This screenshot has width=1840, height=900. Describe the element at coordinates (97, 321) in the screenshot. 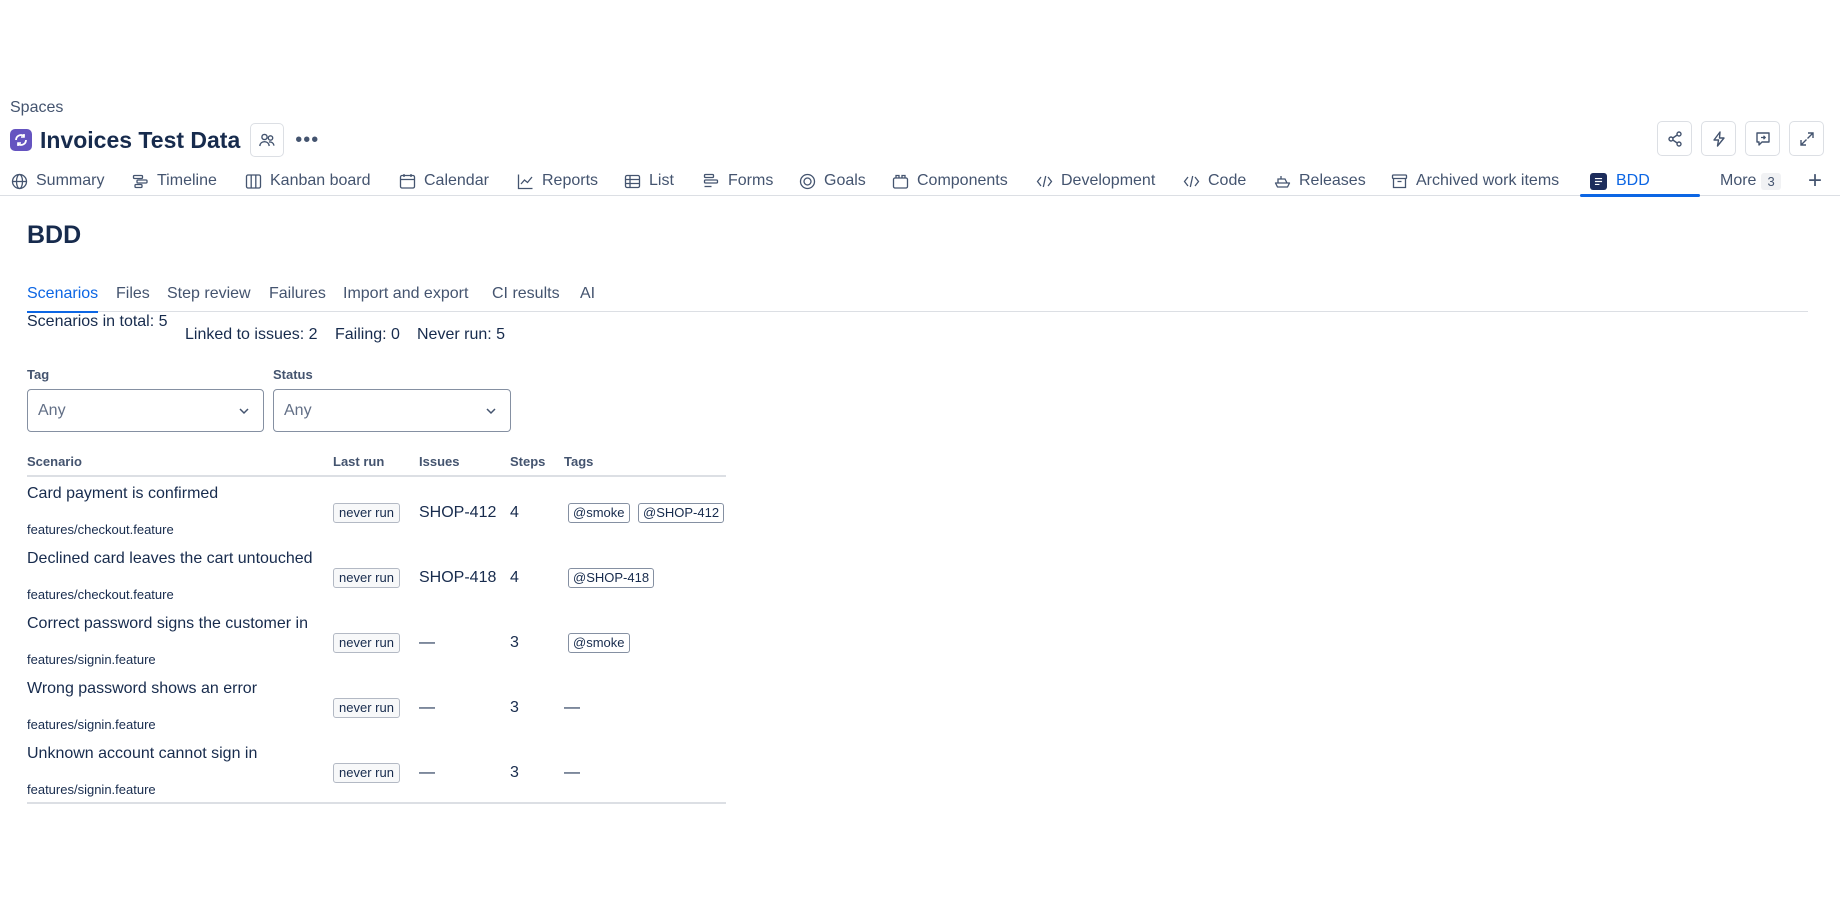

I see `stat-total: Scenarios in total: 5` at that location.